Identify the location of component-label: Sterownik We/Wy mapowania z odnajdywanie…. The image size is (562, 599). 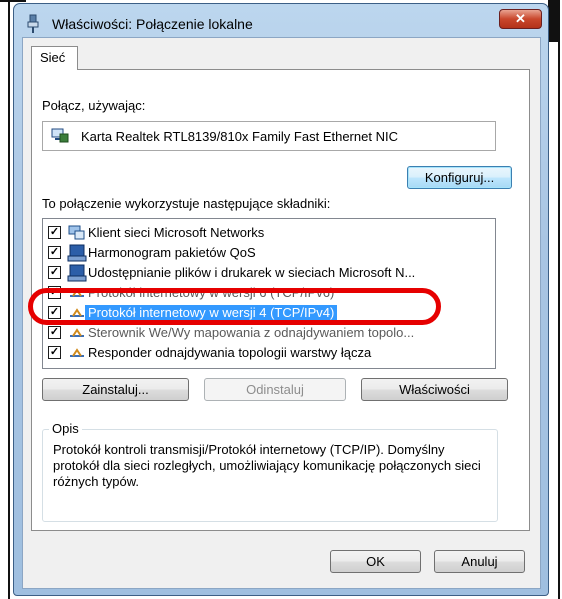
(251, 332).